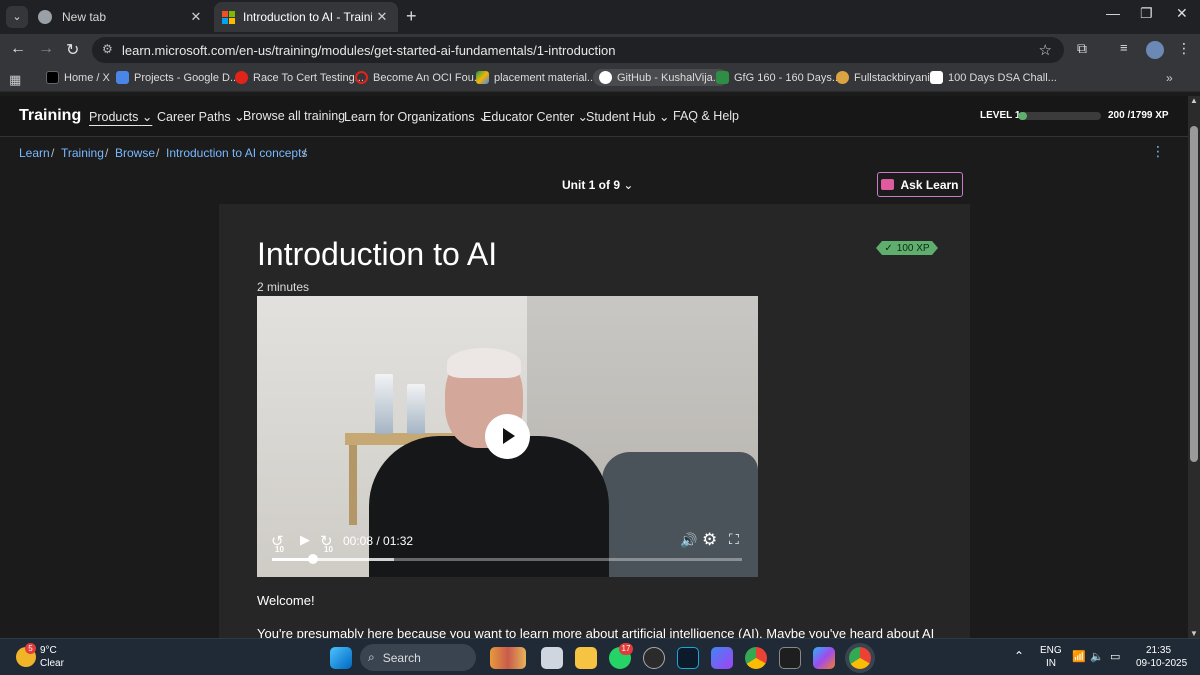 Image resolution: width=1200 pixels, height=675 pixels. What do you see at coordinates (888, 248) in the screenshot?
I see `check-icon: ✓` at bounding box center [888, 248].